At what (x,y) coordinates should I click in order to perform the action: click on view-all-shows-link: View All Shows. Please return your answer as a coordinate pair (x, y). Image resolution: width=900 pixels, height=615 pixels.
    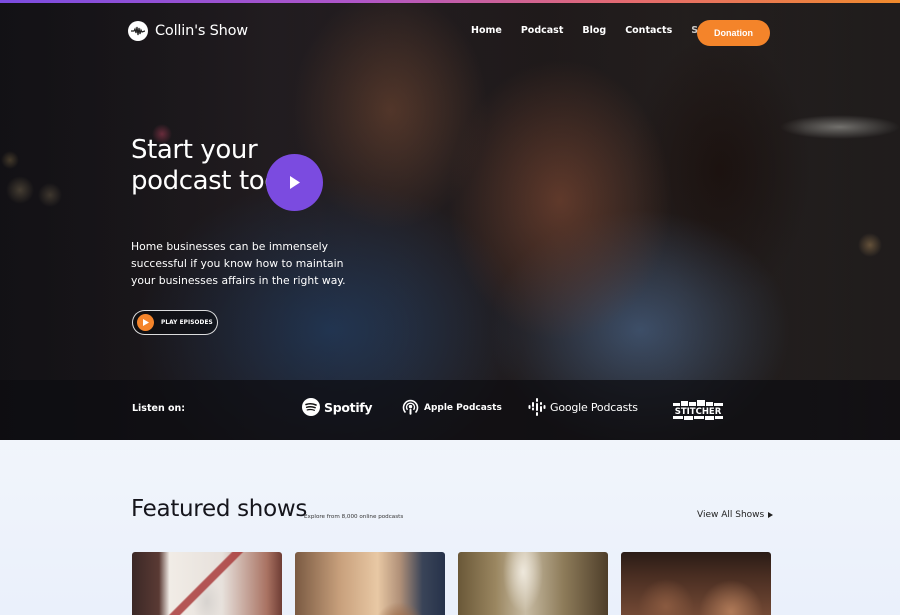
    Looking at the image, I should click on (735, 515).